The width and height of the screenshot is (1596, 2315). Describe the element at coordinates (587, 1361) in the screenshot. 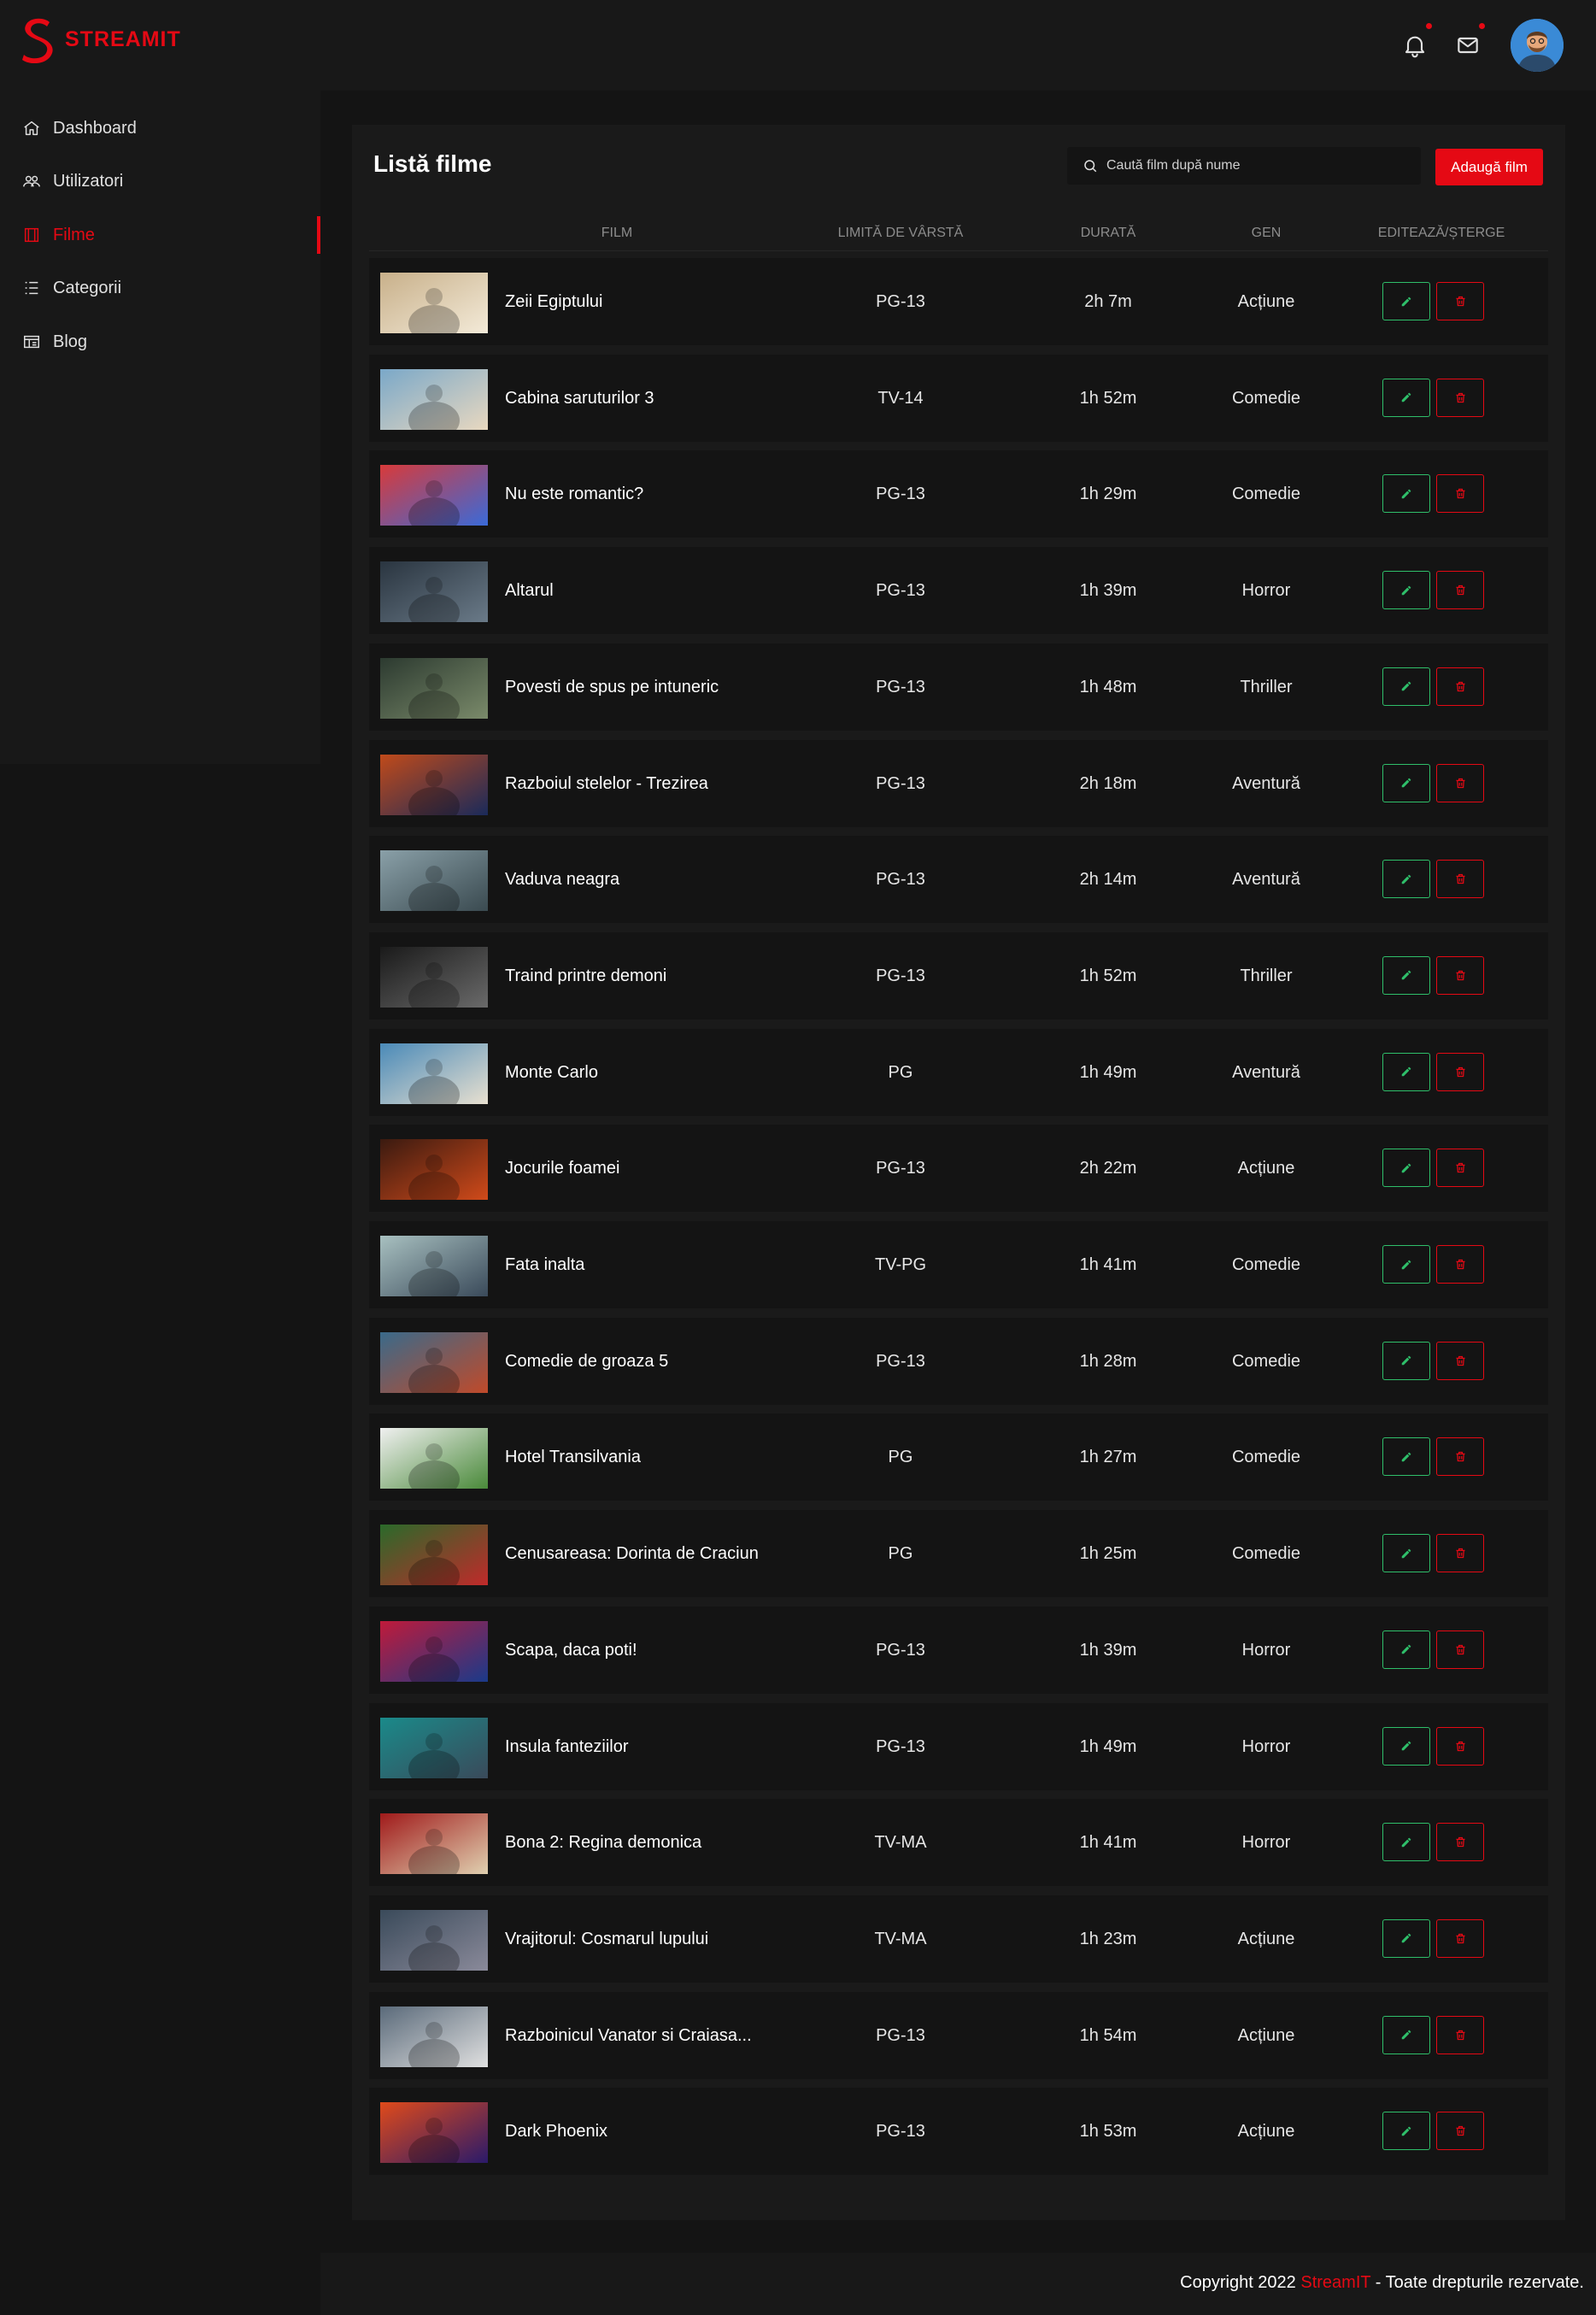

I see `movie-title: Comedie de groaza 5` at that location.